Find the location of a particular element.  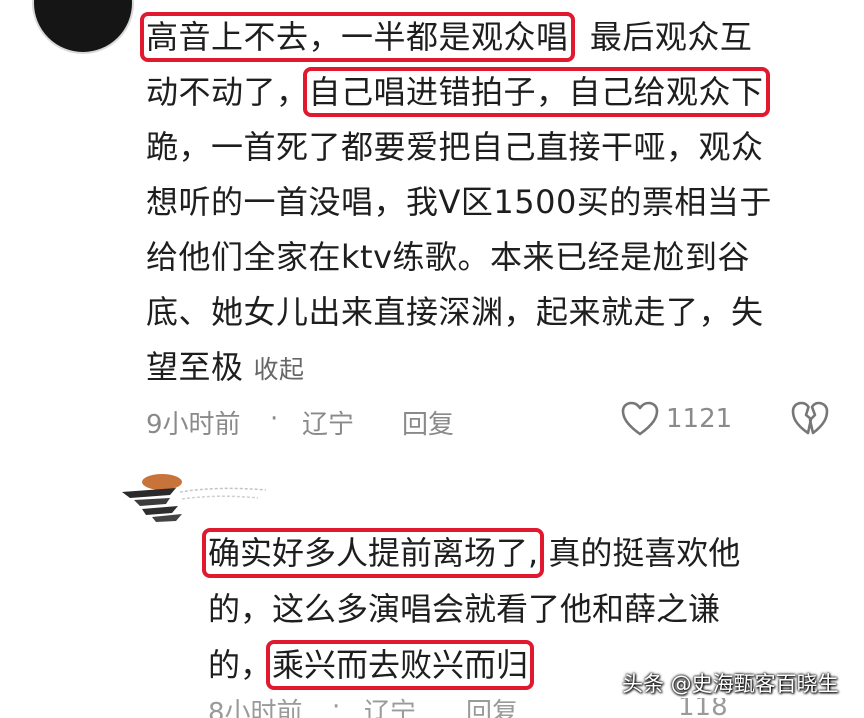

reply-reply-button: 回复 is located at coordinates (492, 708).